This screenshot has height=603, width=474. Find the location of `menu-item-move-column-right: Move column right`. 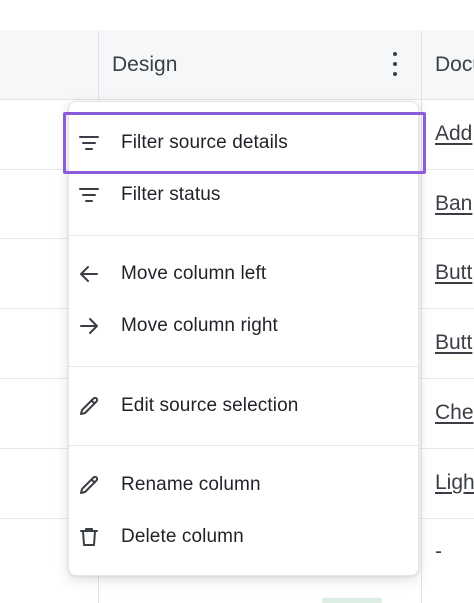

menu-item-move-column-right: Move column right is located at coordinates (241, 326).